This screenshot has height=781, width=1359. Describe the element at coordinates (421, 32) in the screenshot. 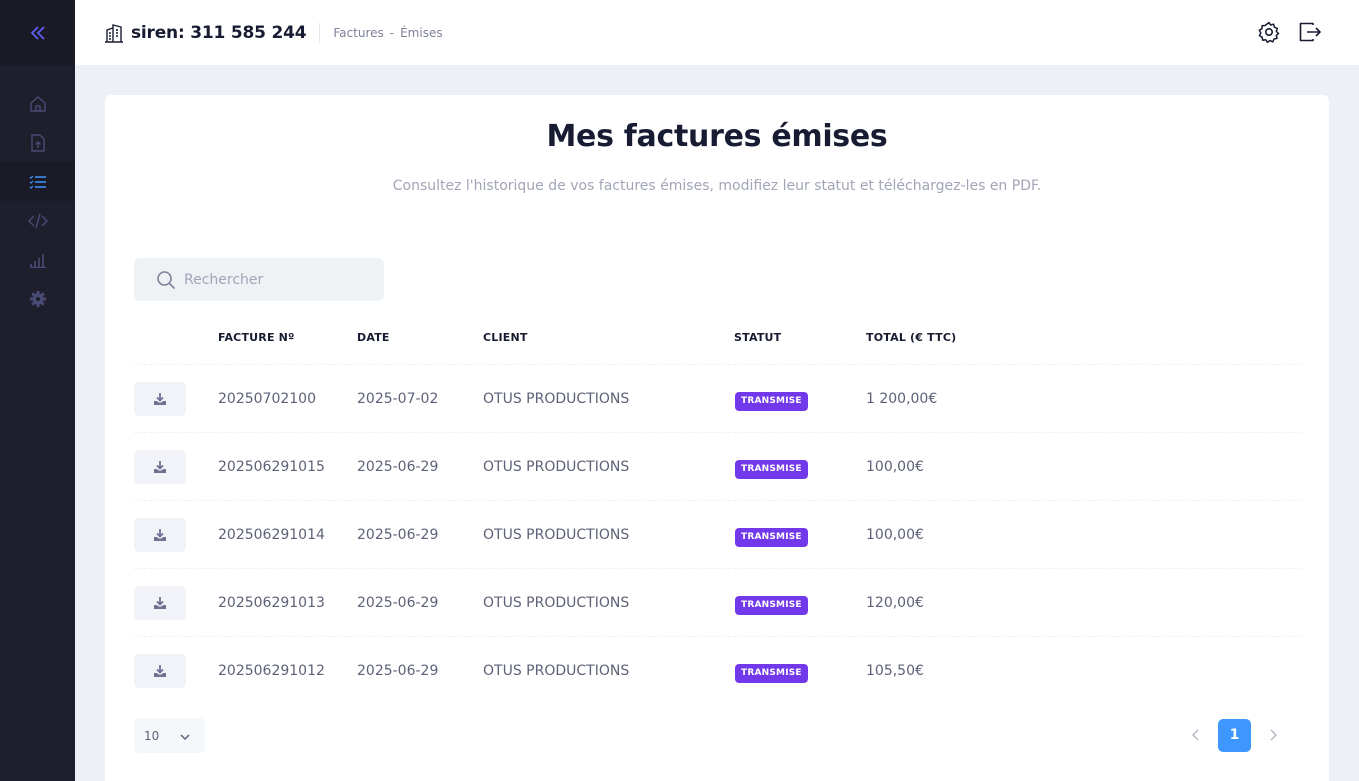

I see `breadcrumb-item-emises: Émises` at that location.